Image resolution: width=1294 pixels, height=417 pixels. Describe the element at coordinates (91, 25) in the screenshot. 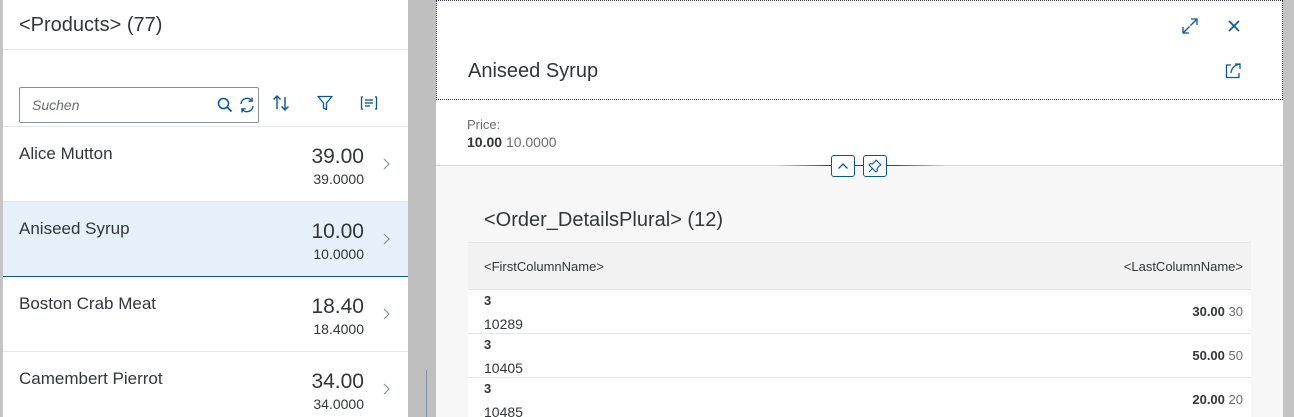

I see `master-title: <Products> (77)` at that location.